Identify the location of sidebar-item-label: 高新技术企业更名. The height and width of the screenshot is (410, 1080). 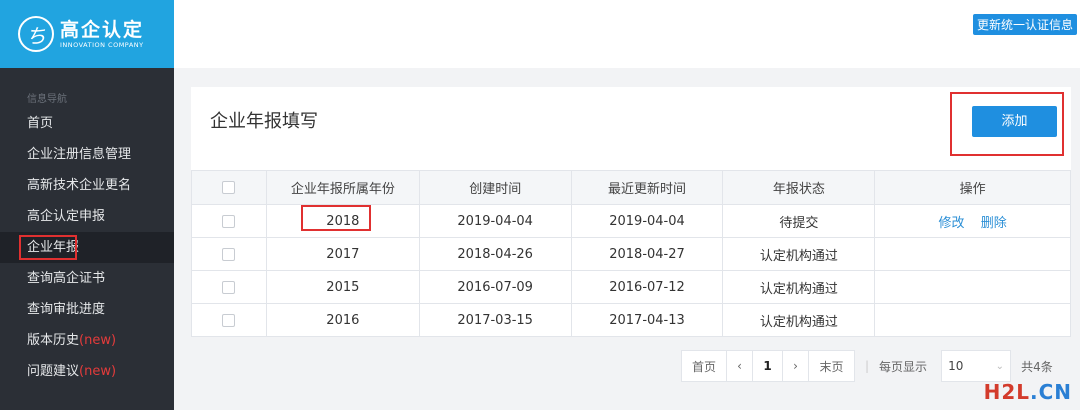
(79, 185).